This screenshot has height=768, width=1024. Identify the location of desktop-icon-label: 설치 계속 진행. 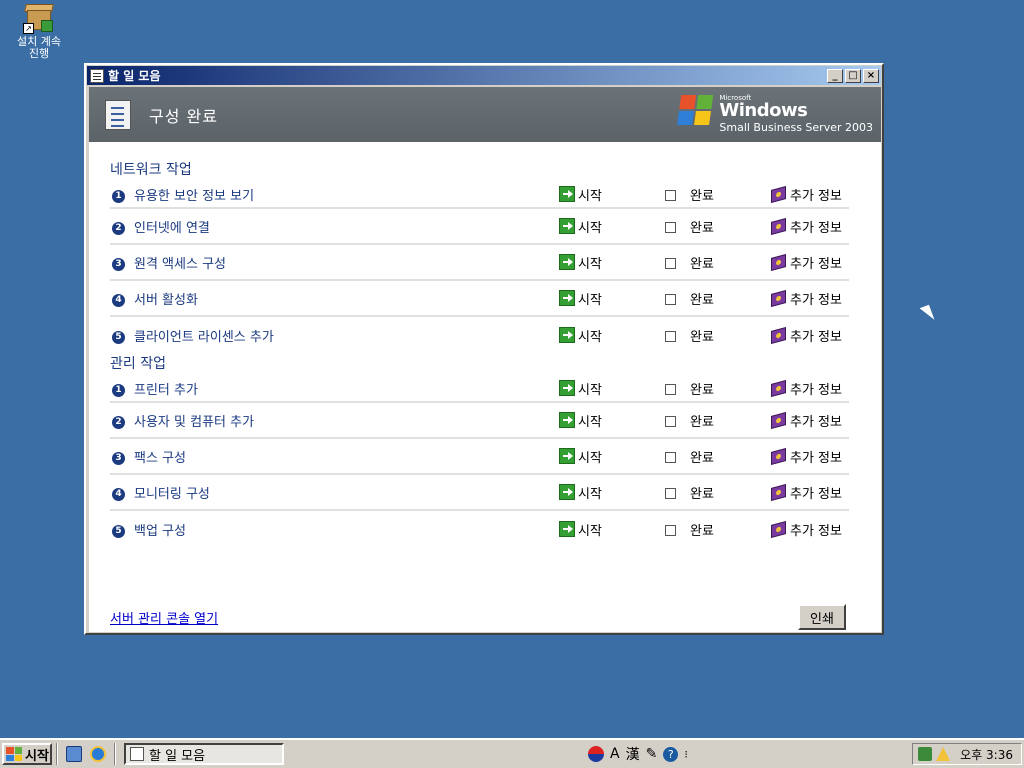
(39, 47).